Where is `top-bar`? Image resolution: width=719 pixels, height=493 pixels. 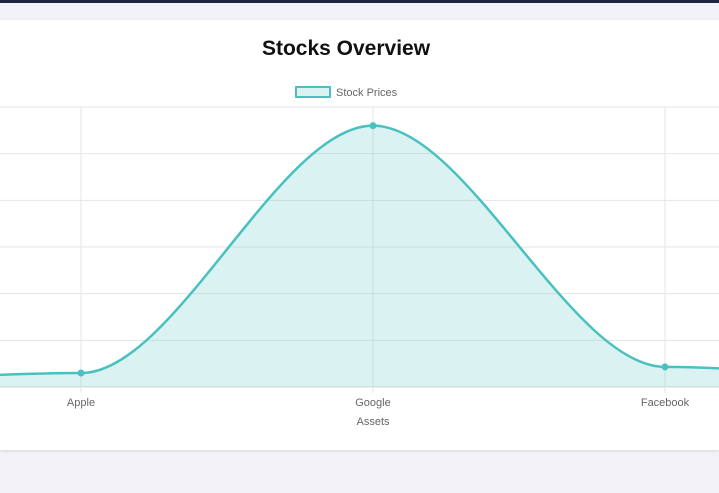 top-bar is located at coordinates (359, 1).